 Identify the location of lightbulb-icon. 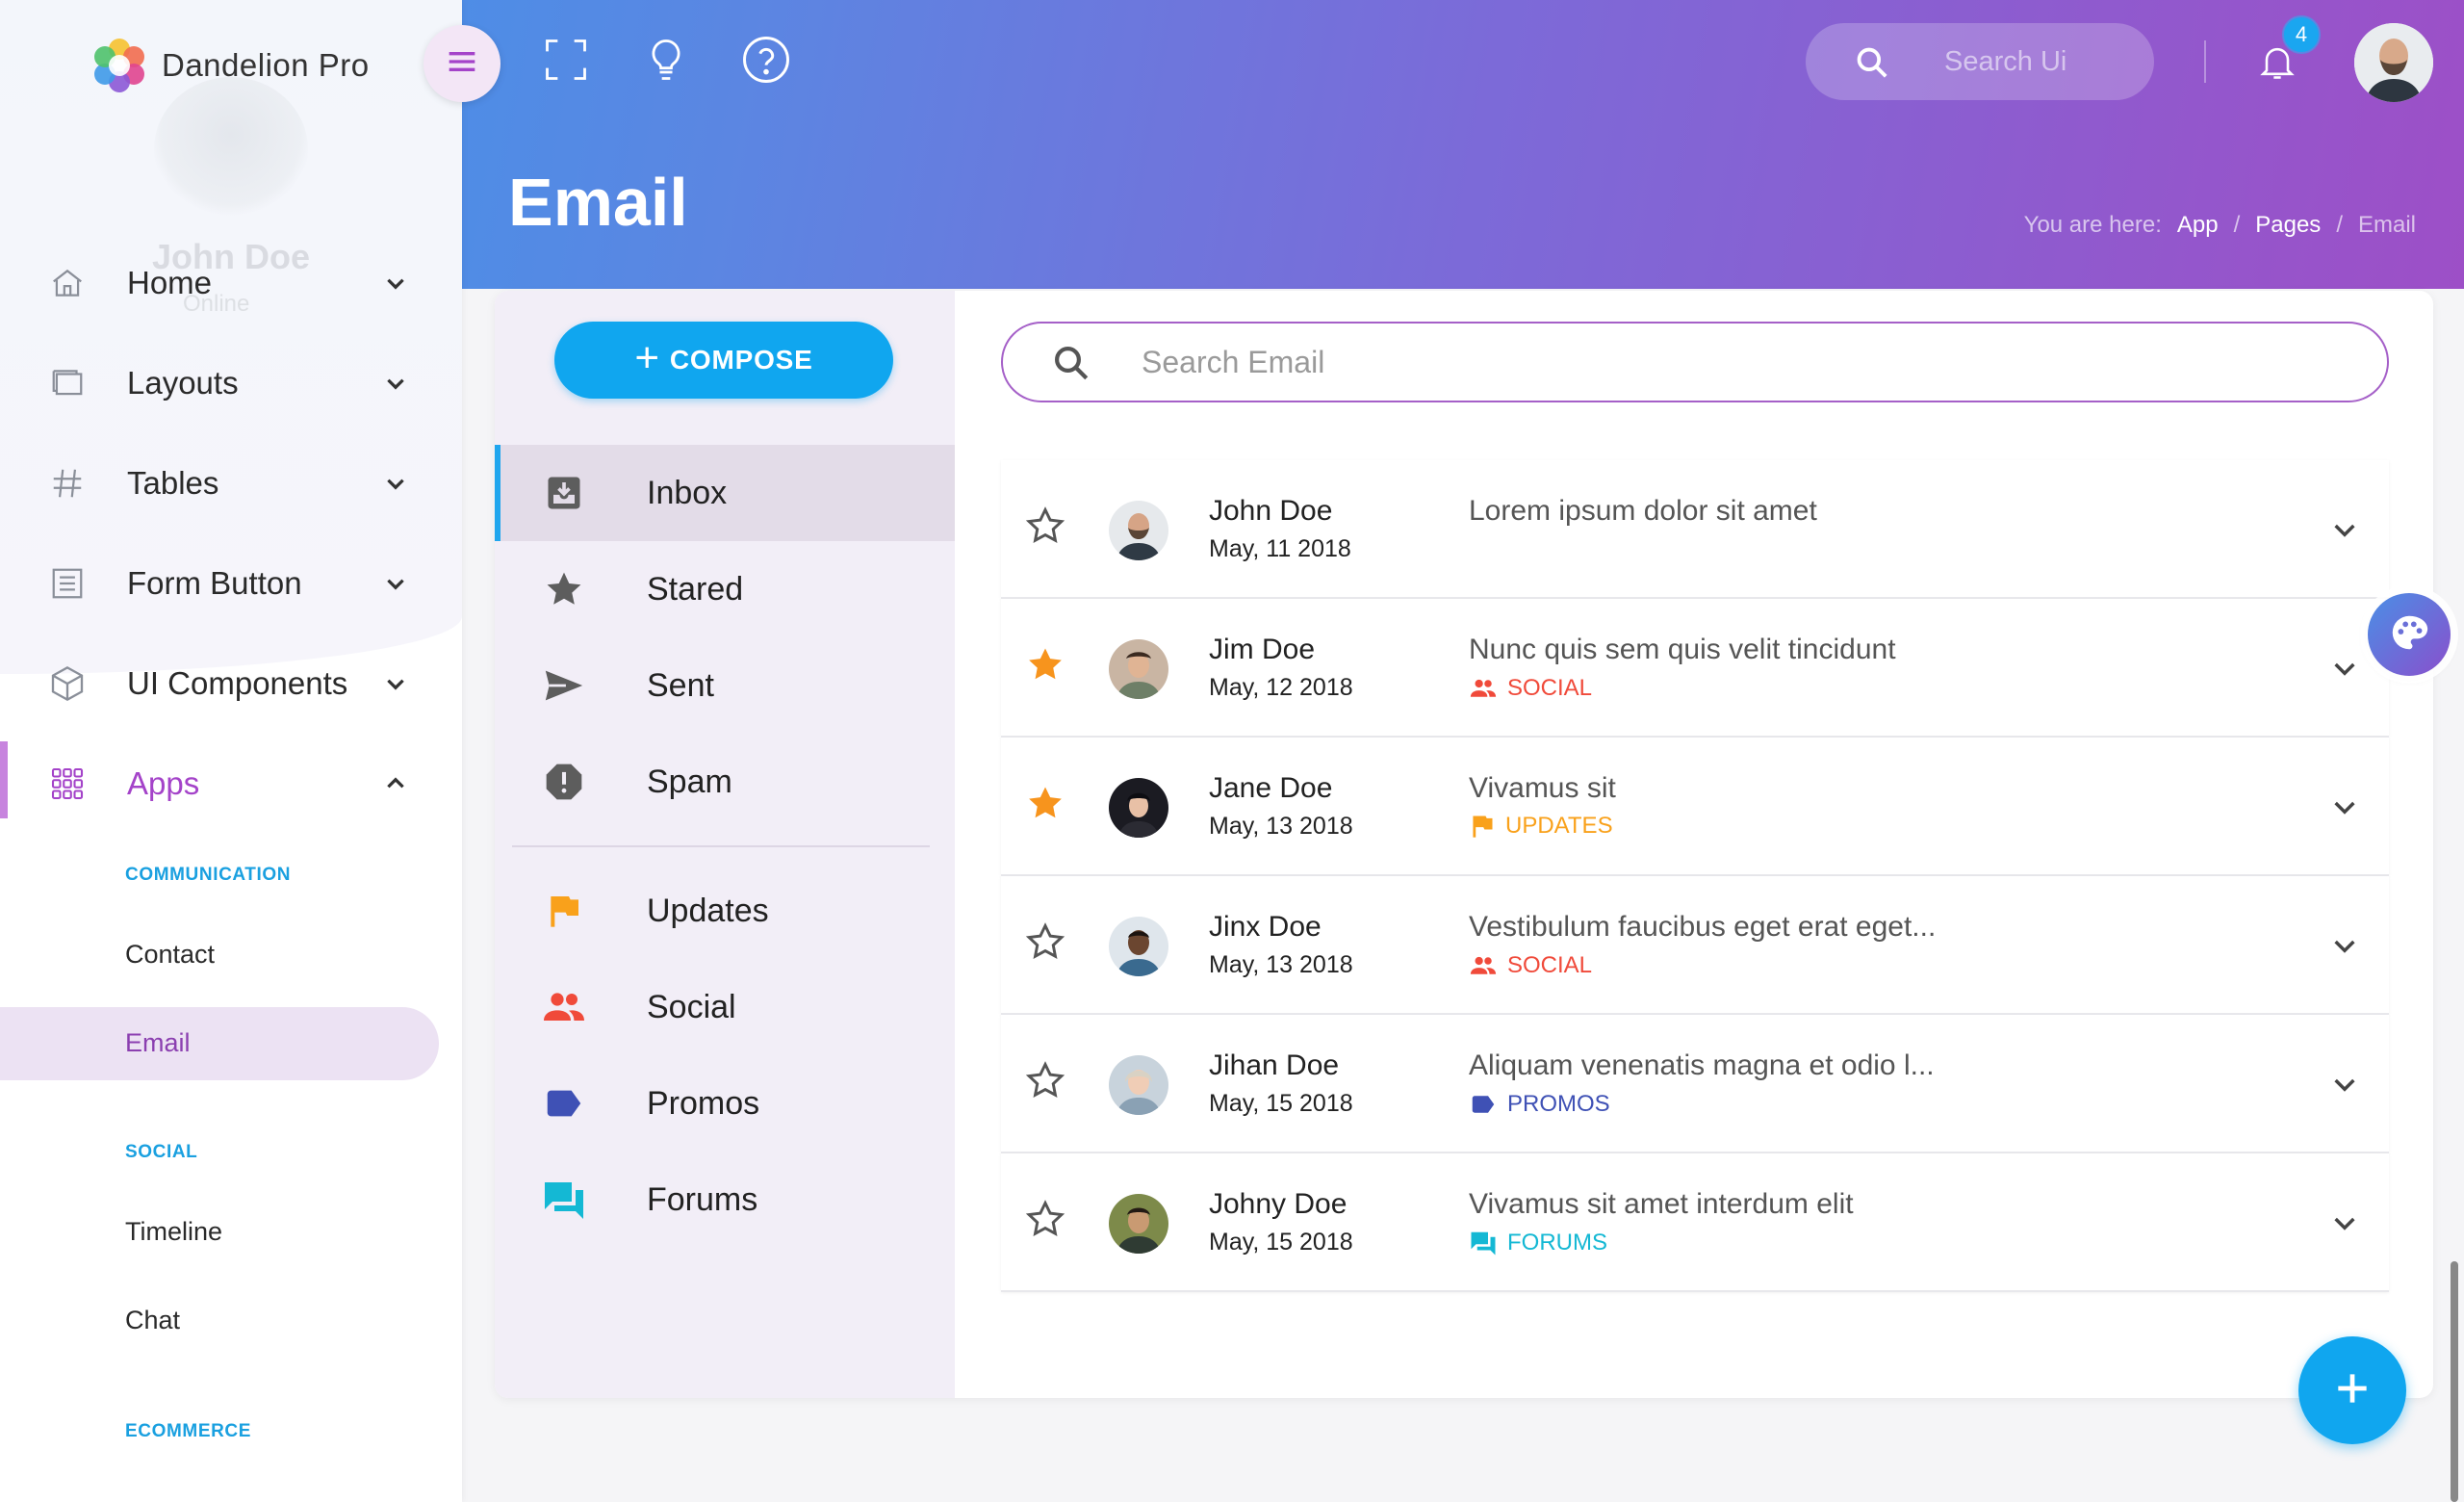
(666, 62).